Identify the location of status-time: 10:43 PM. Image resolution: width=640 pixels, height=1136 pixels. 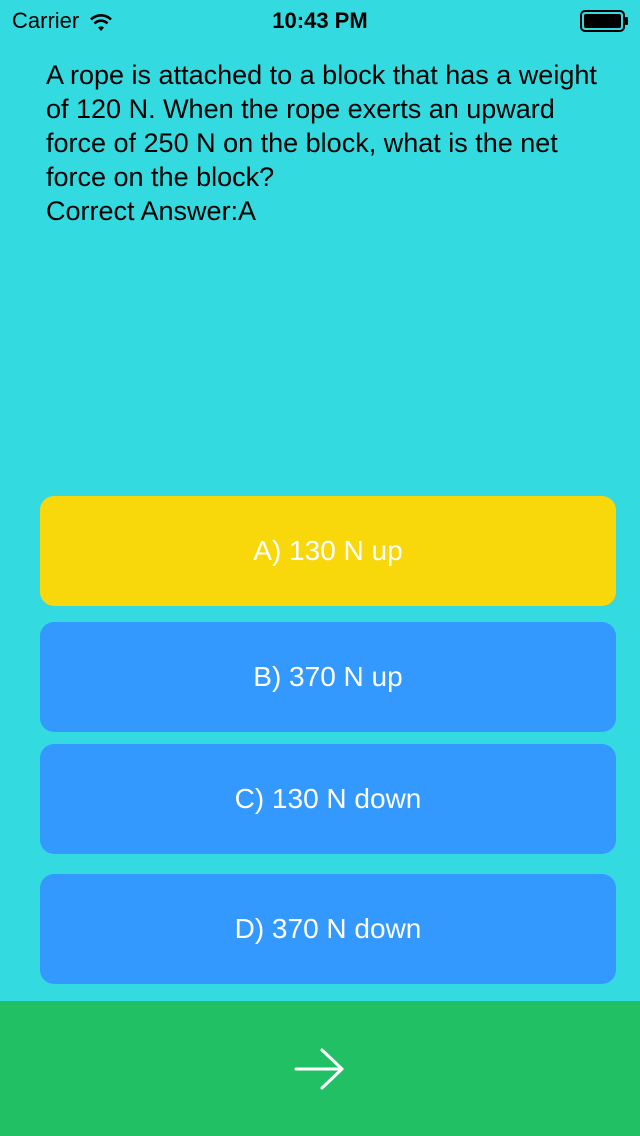
(320, 20).